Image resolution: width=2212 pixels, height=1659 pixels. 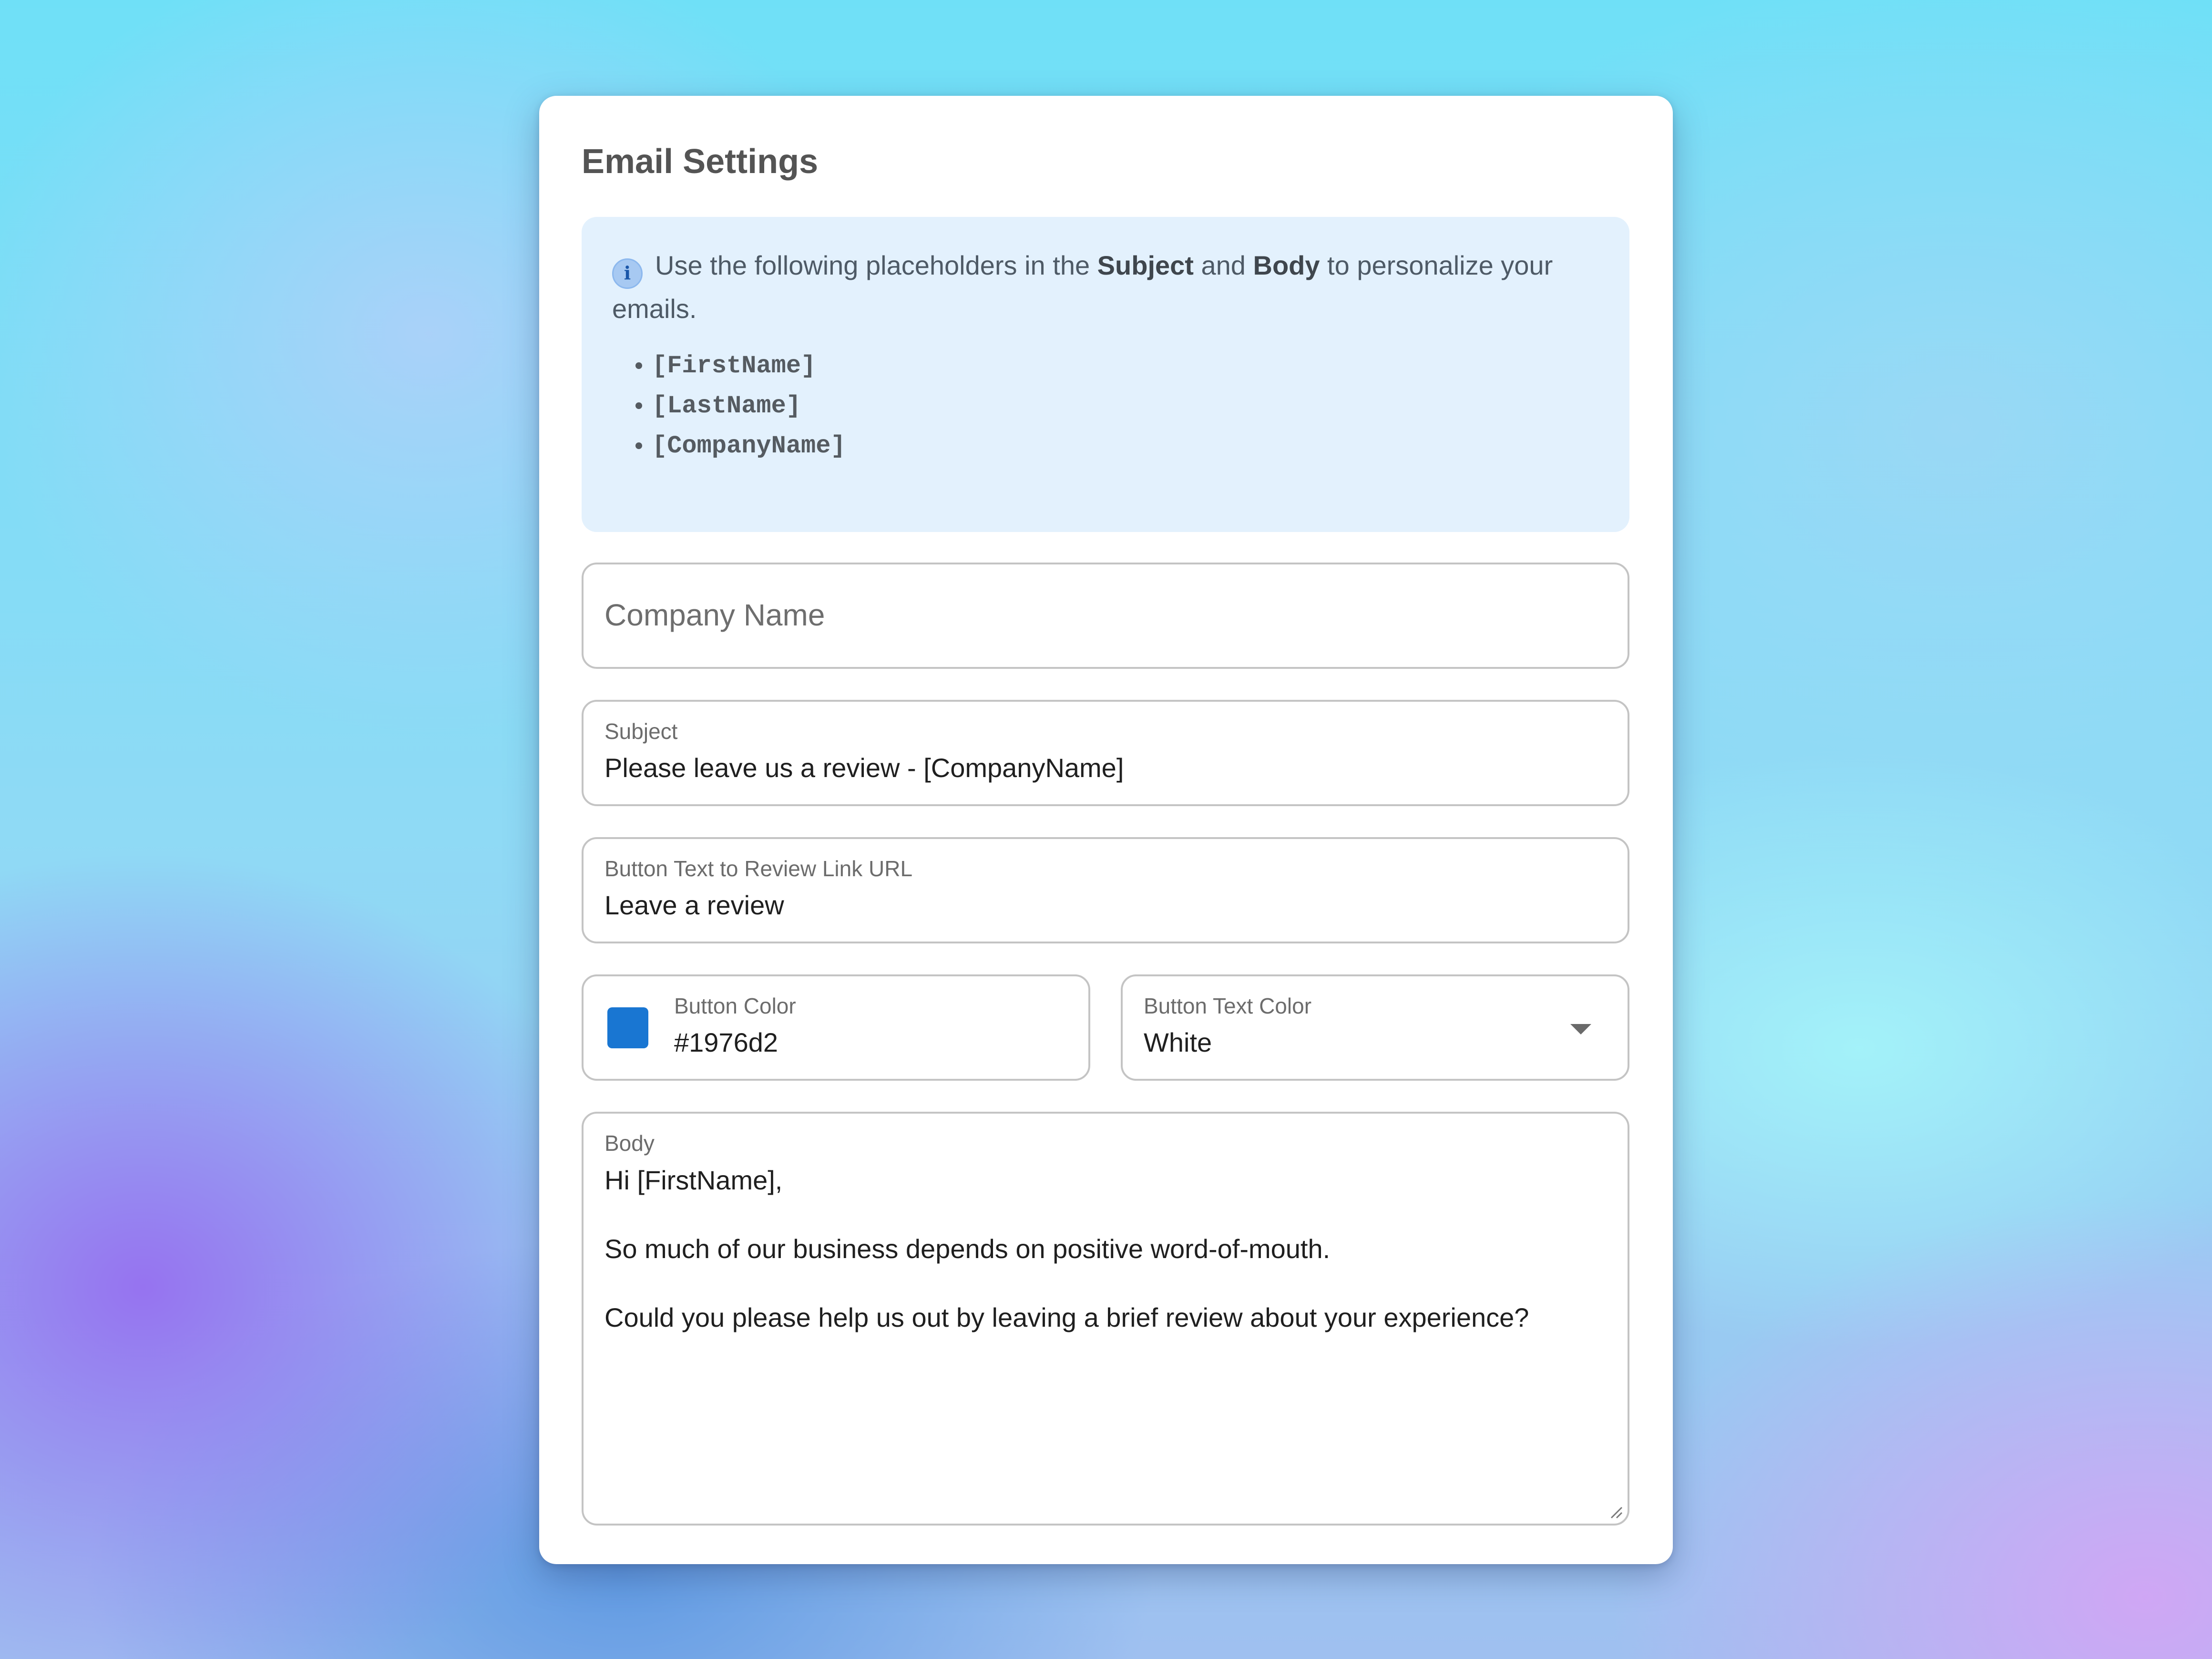 I want to click on button-text-color-label: Button Text Color, so click(x=1228, y=1005).